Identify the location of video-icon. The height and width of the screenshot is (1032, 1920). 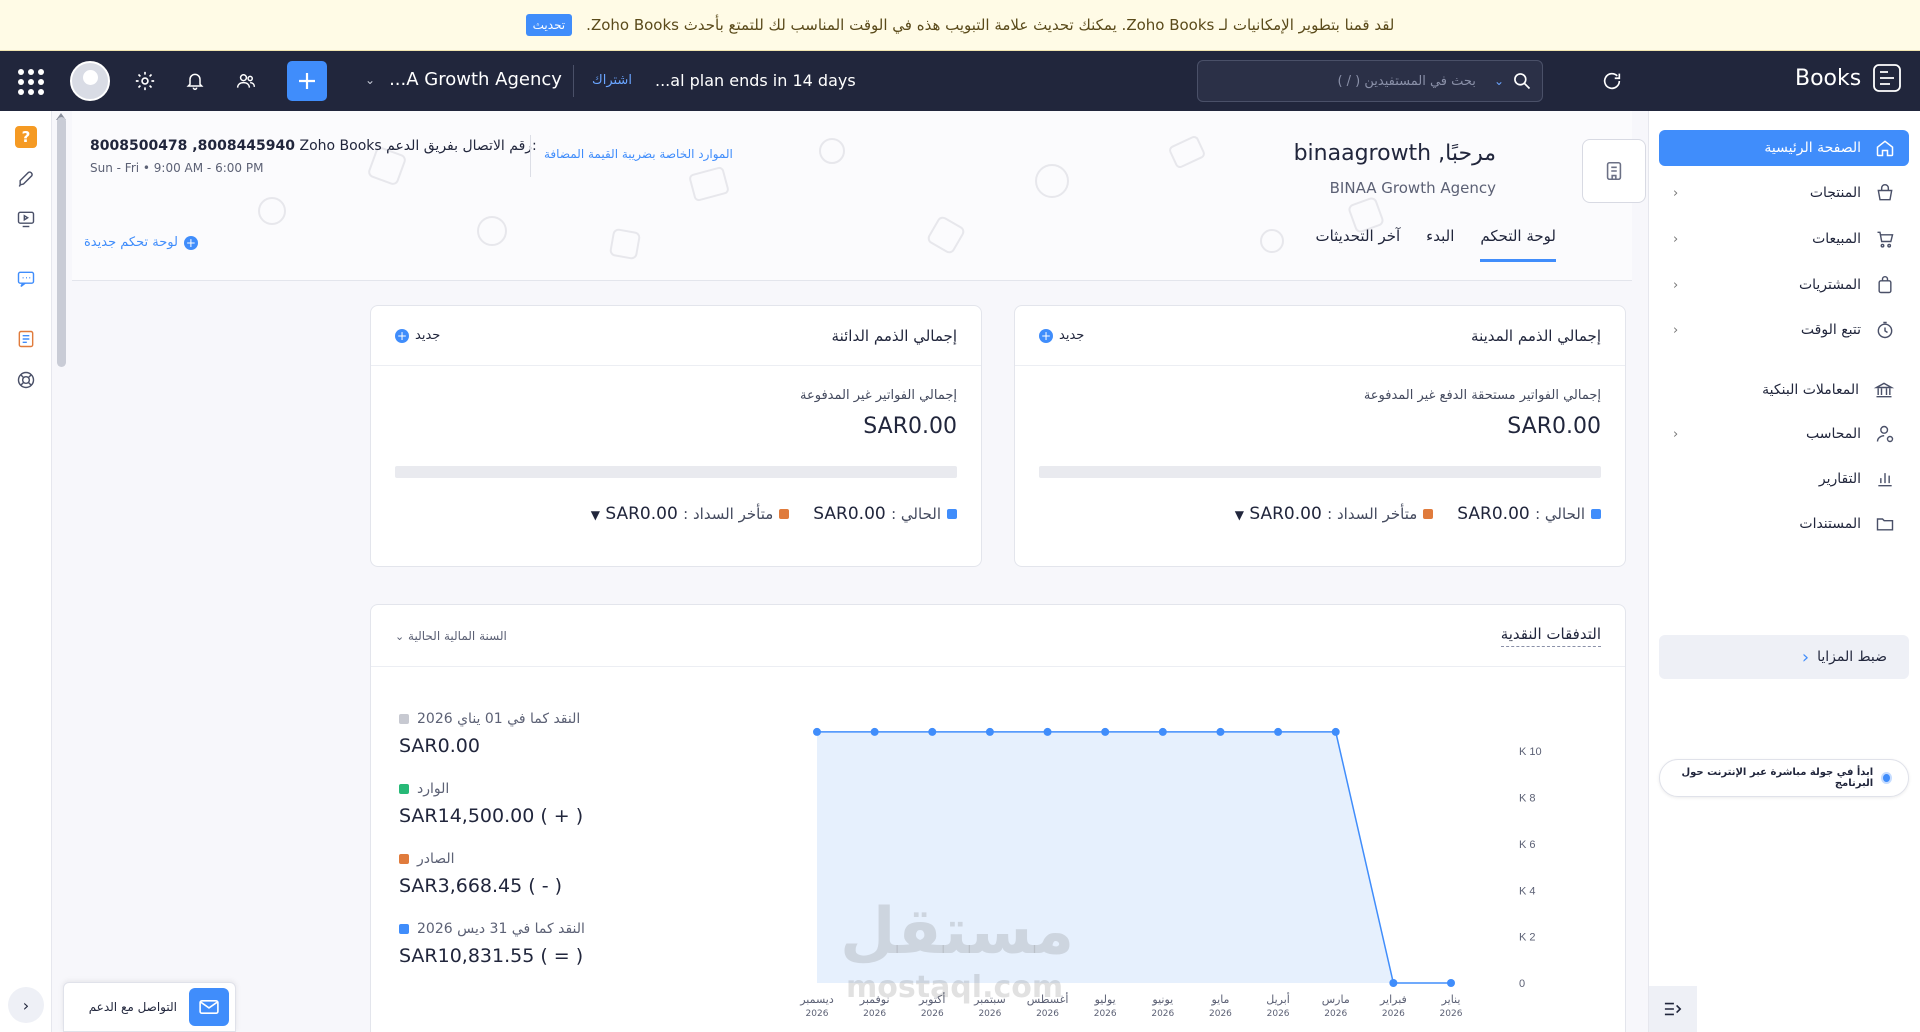
(26, 219).